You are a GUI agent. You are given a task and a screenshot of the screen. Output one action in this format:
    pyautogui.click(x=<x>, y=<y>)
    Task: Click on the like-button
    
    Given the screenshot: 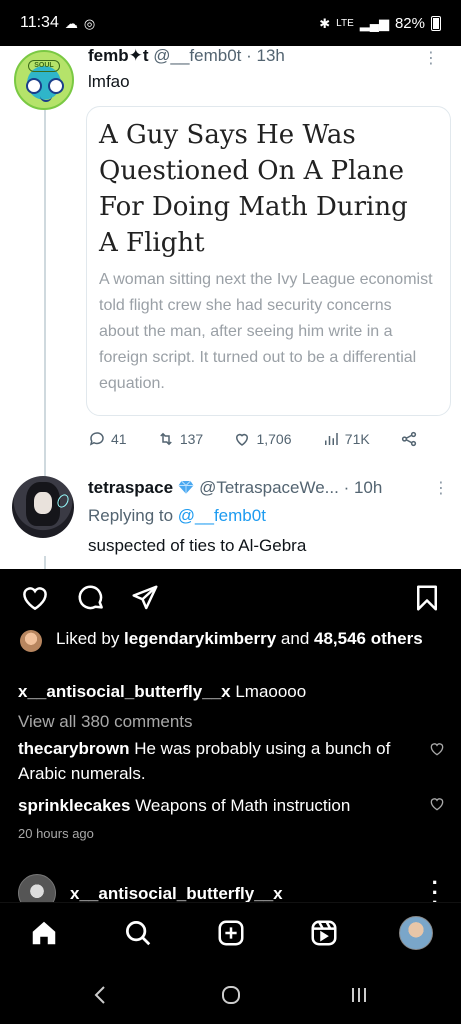 What is the action you would take?
    pyautogui.click(x=35, y=598)
    